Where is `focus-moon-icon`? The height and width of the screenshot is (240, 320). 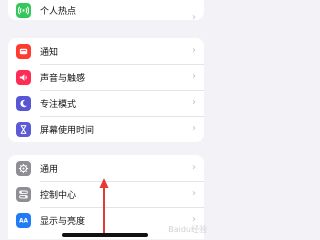
focus-moon-icon is located at coordinates (23, 103).